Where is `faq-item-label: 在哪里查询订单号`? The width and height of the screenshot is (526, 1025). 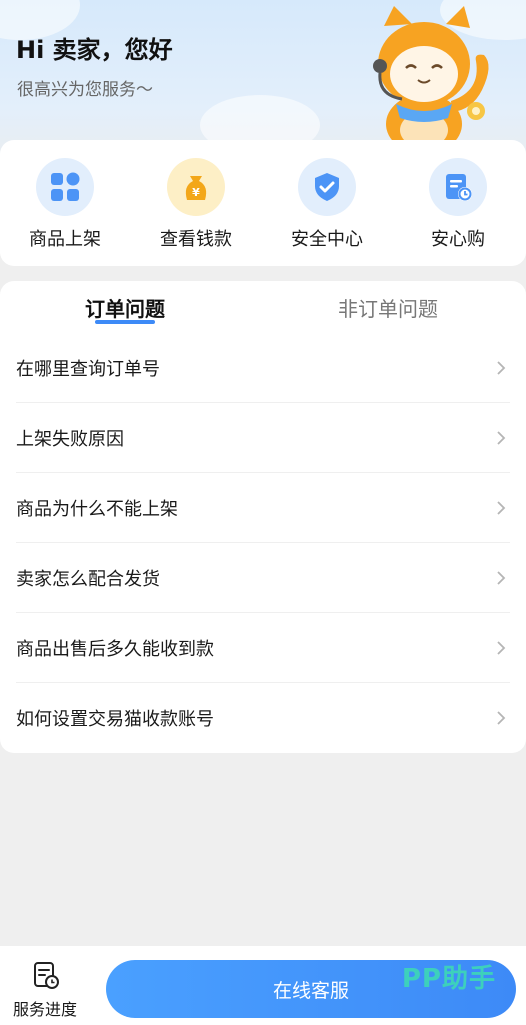
faq-item-label: 在哪里查询订单号 is located at coordinates (88, 369).